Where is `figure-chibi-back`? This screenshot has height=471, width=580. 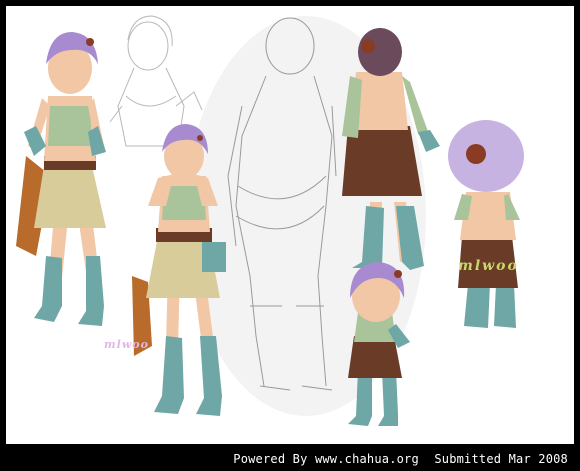
figure-chibi-back is located at coordinates (486, 224).